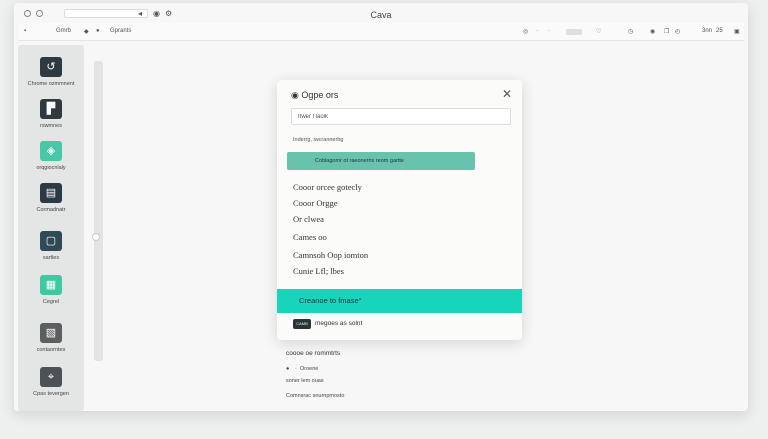  What do you see at coordinates (86, 31) in the screenshot?
I see `lock-icon: ◆` at bounding box center [86, 31].